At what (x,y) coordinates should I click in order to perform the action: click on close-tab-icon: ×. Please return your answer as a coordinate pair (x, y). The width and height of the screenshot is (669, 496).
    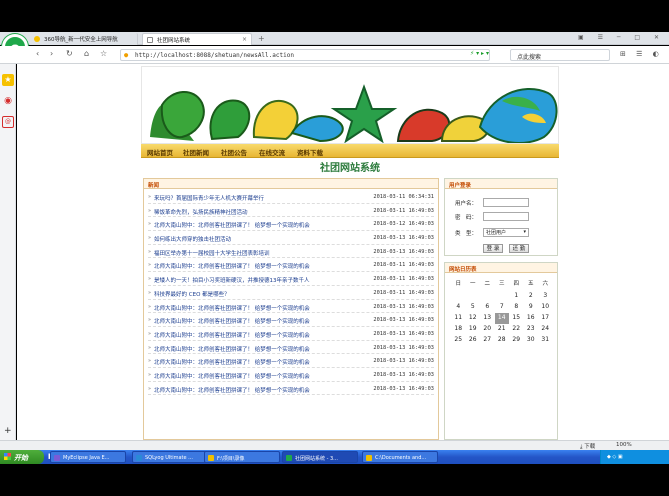
    Looking at the image, I should click on (244, 39).